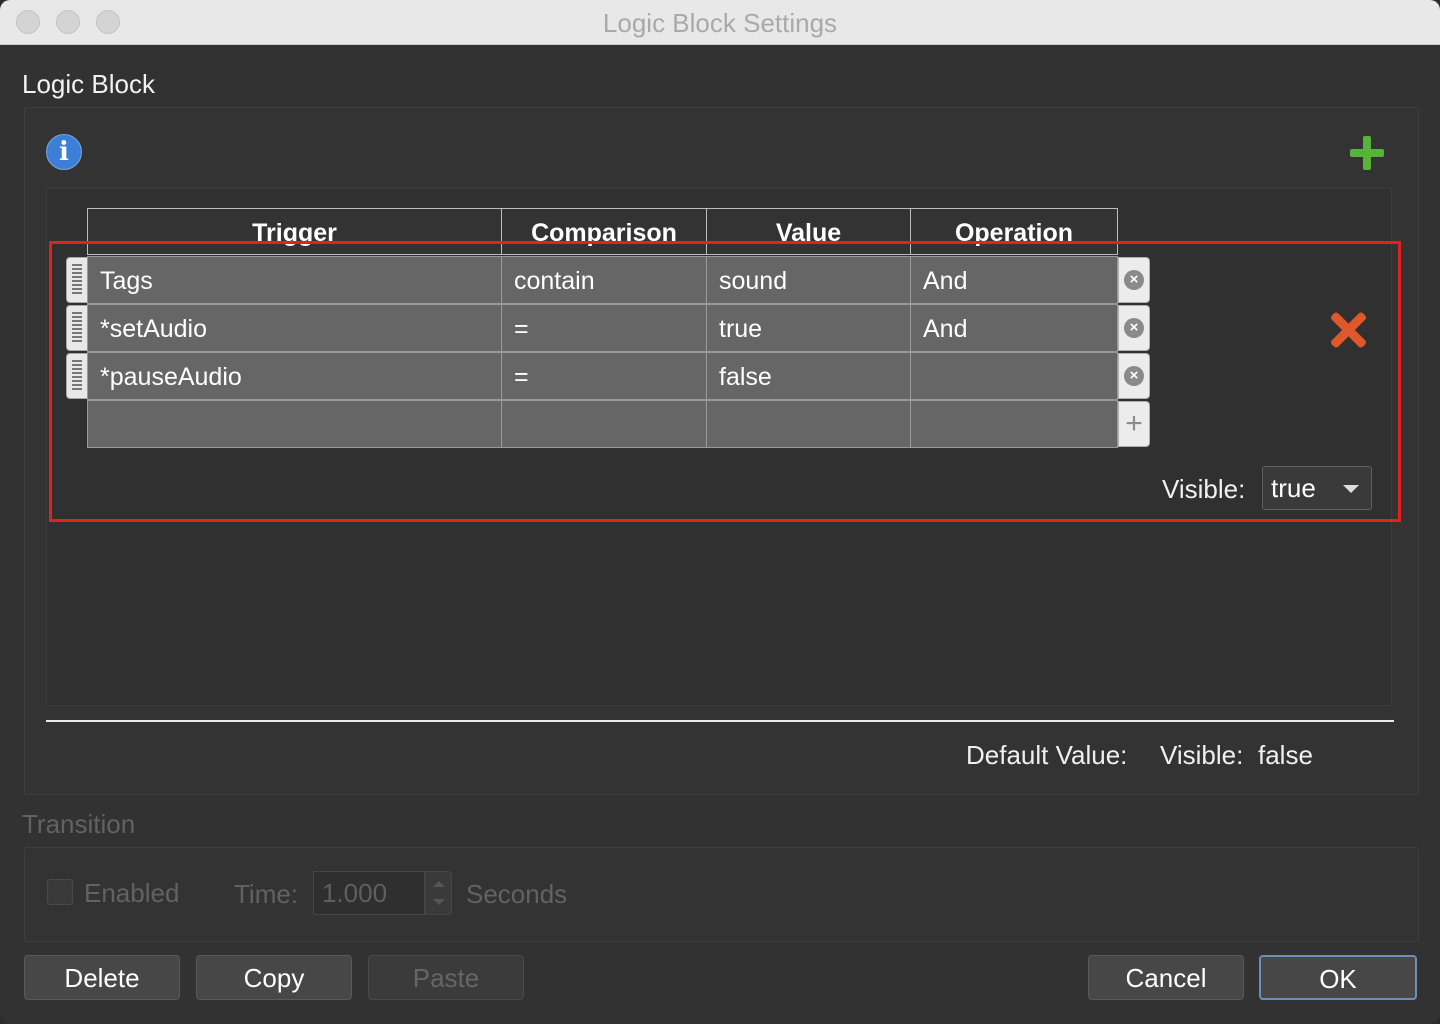  What do you see at coordinates (1202, 755) in the screenshot?
I see `default-visible-label: Visible:` at bounding box center [1202, 755].